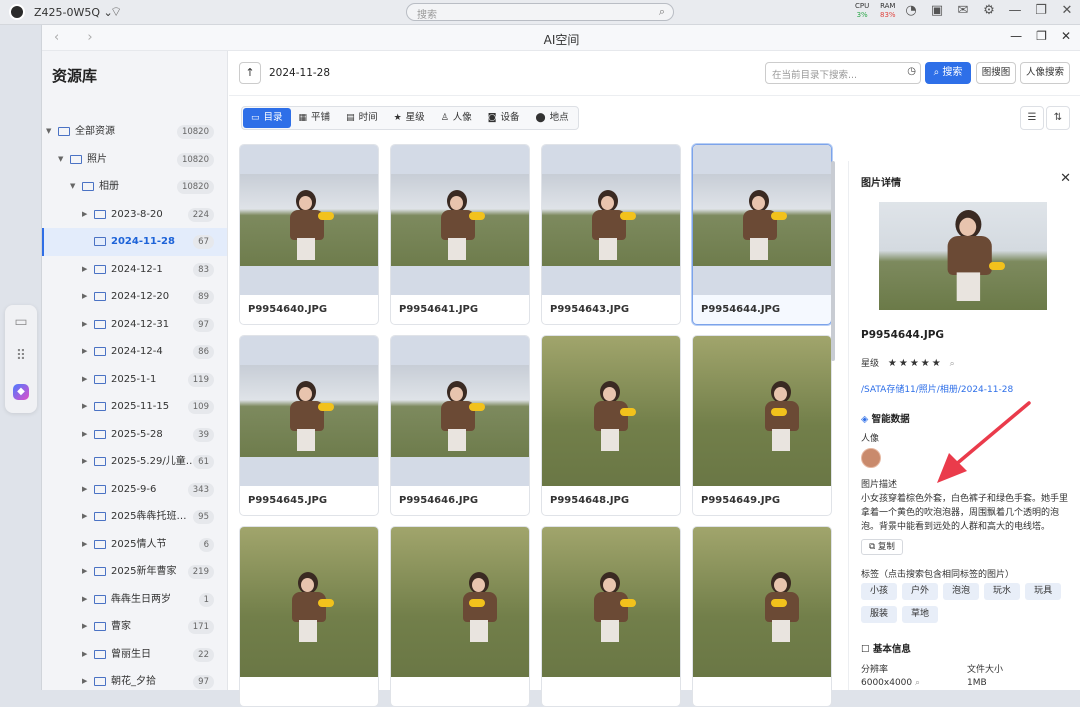 The height and width of the screenshot is (707, 1080). What do you see at coordinates (1032, 118) in the screenshot?
I see `filter-icon: ☰` at bounding box center [1032, 118].